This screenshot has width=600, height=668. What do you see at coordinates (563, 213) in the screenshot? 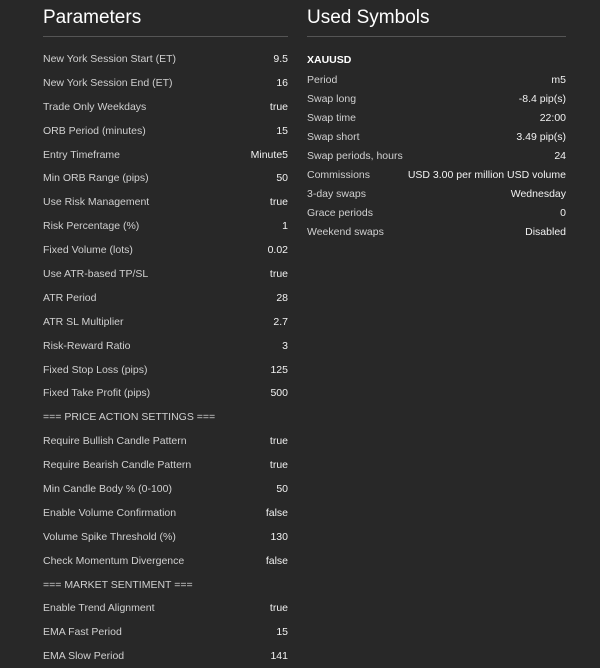
I see `symbol-property-value: 0` at bounding box center [563, 213].